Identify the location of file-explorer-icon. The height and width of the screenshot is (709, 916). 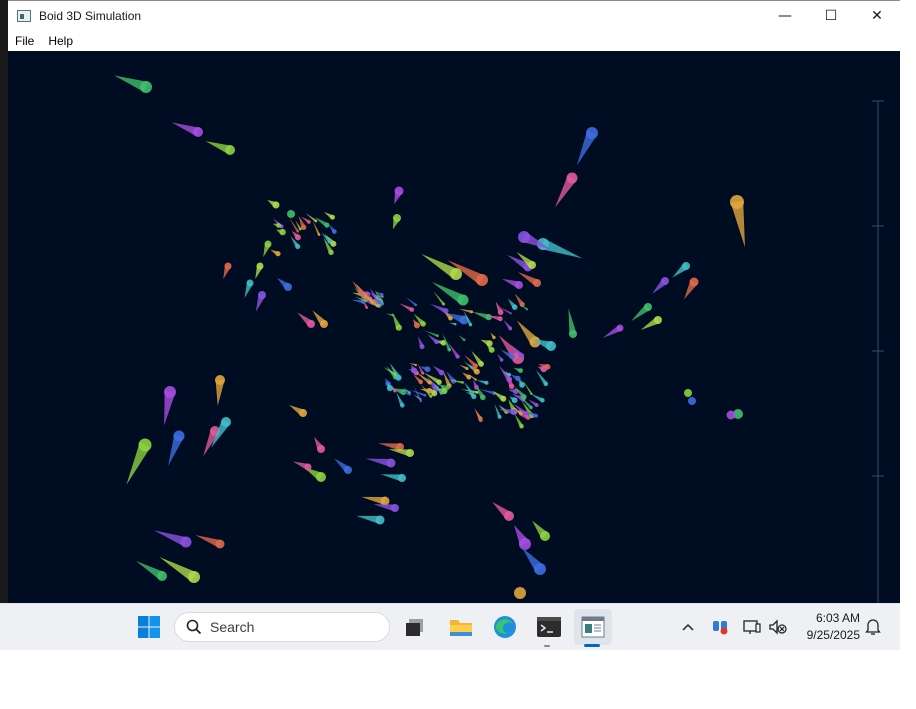
(461, 627).